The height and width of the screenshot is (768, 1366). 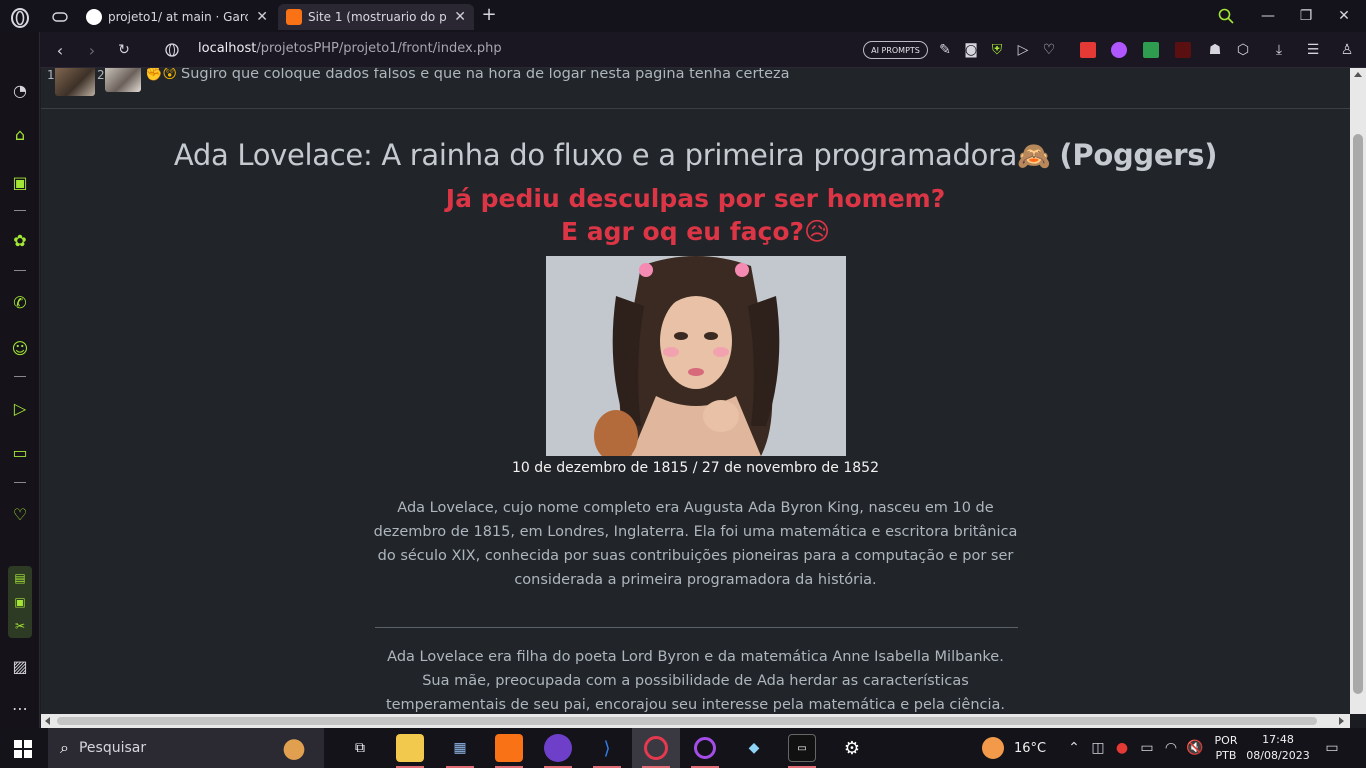 What do you see at coordinates (558, 748) in the screenshot?
I see `github-desktop-icon` at bounding box center [558, 748].